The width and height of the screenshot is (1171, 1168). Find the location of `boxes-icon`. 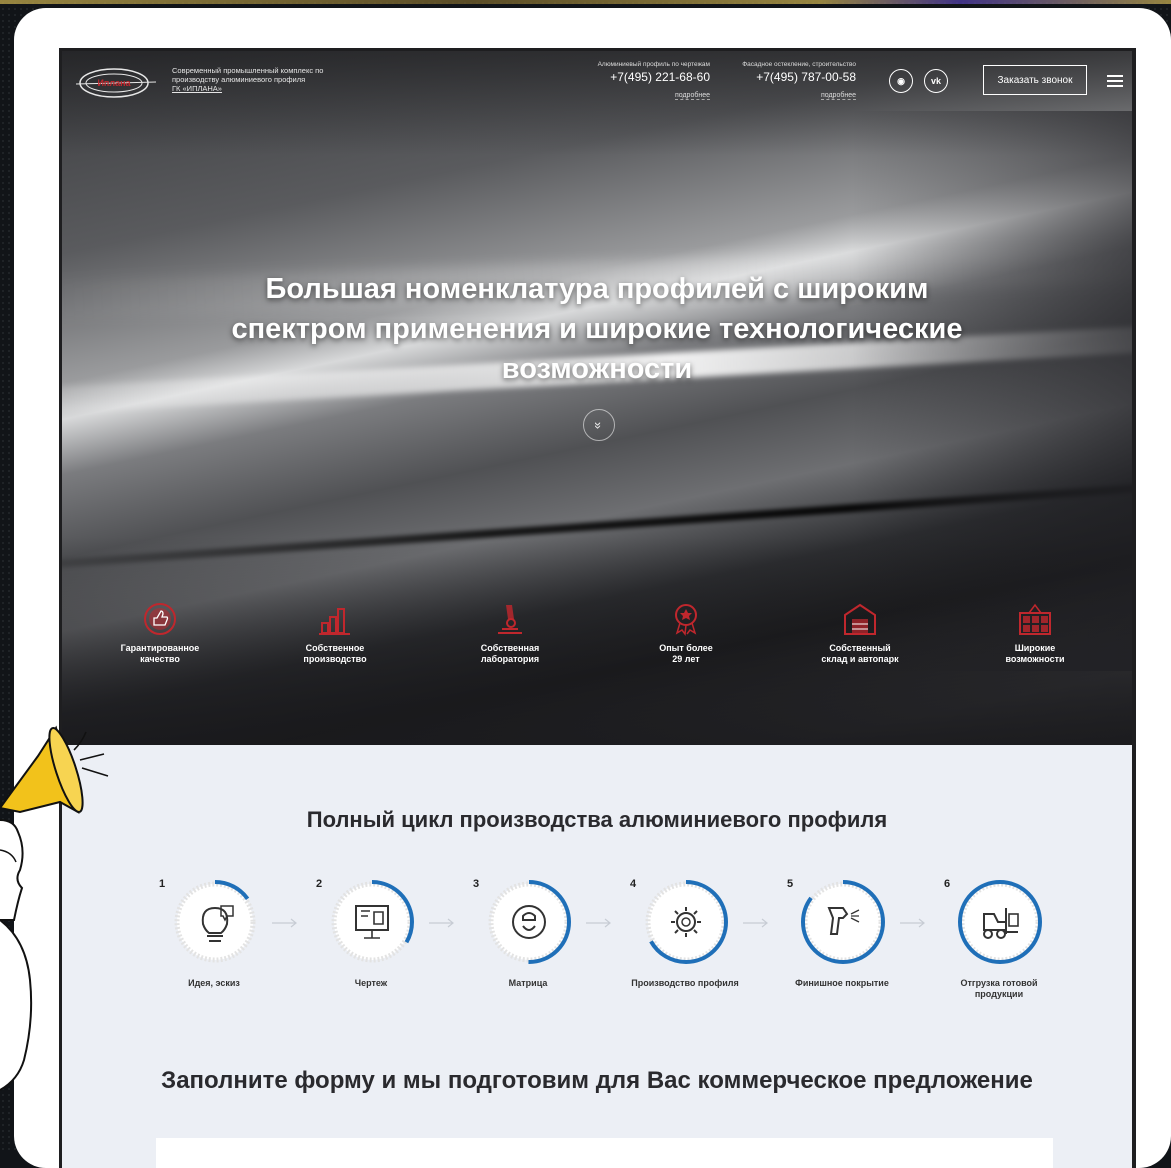

boxes-icon is located at coordinates (1035, 619).